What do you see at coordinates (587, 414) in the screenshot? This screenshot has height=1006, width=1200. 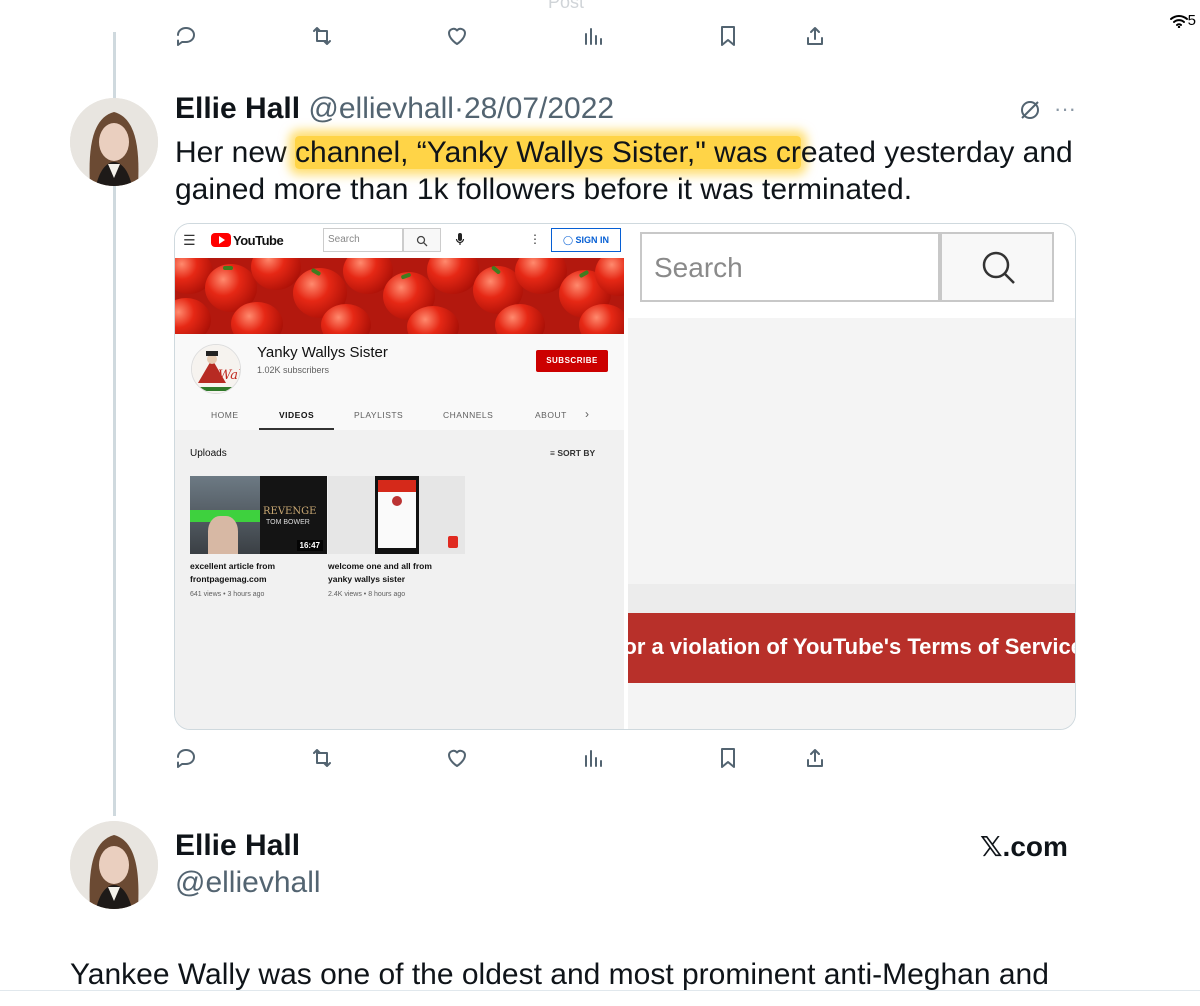 I see `chevron-right-icon: ›` at bounding box center [587, 414].